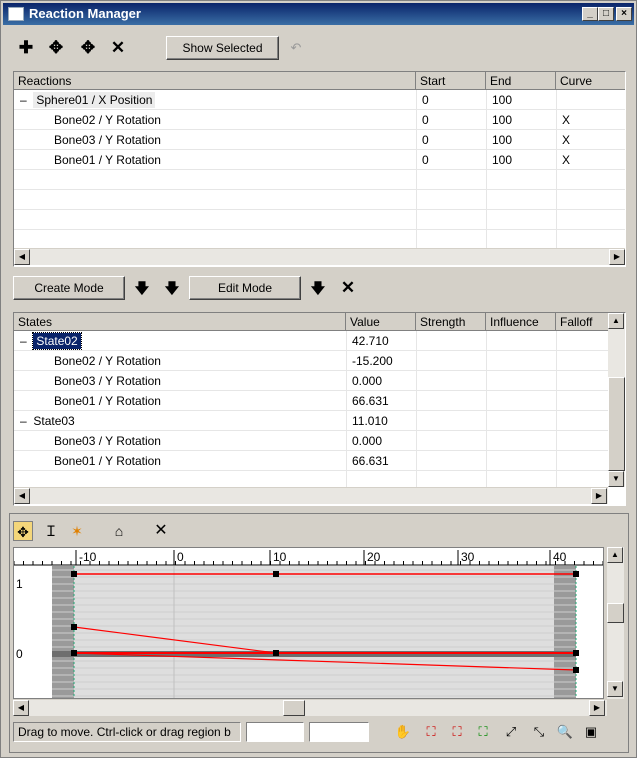 This screenshot has width=637, height=758. What do you see at coordinates (54, 421) in the screenshot?
I see `state-label: State03` at bounding box center [54, 421].